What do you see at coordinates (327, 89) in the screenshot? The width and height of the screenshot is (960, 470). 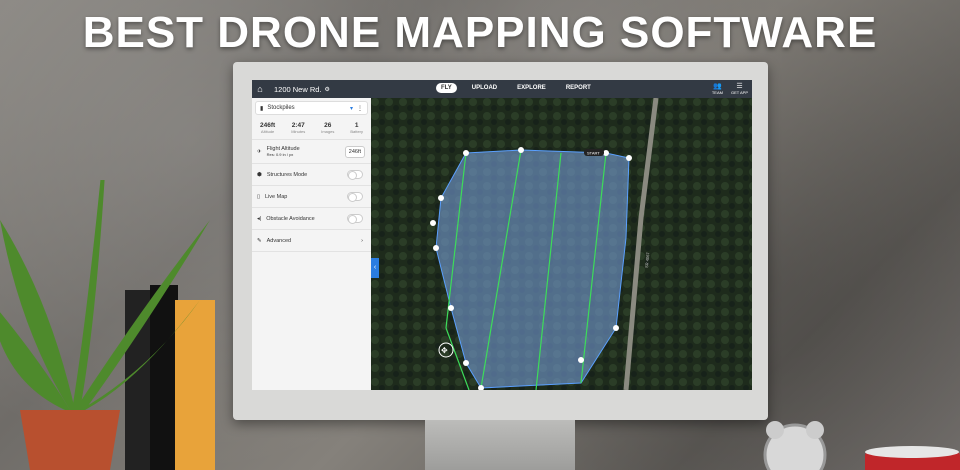 I see `settings-icon: ⚙` at bounding box center [327, 89].